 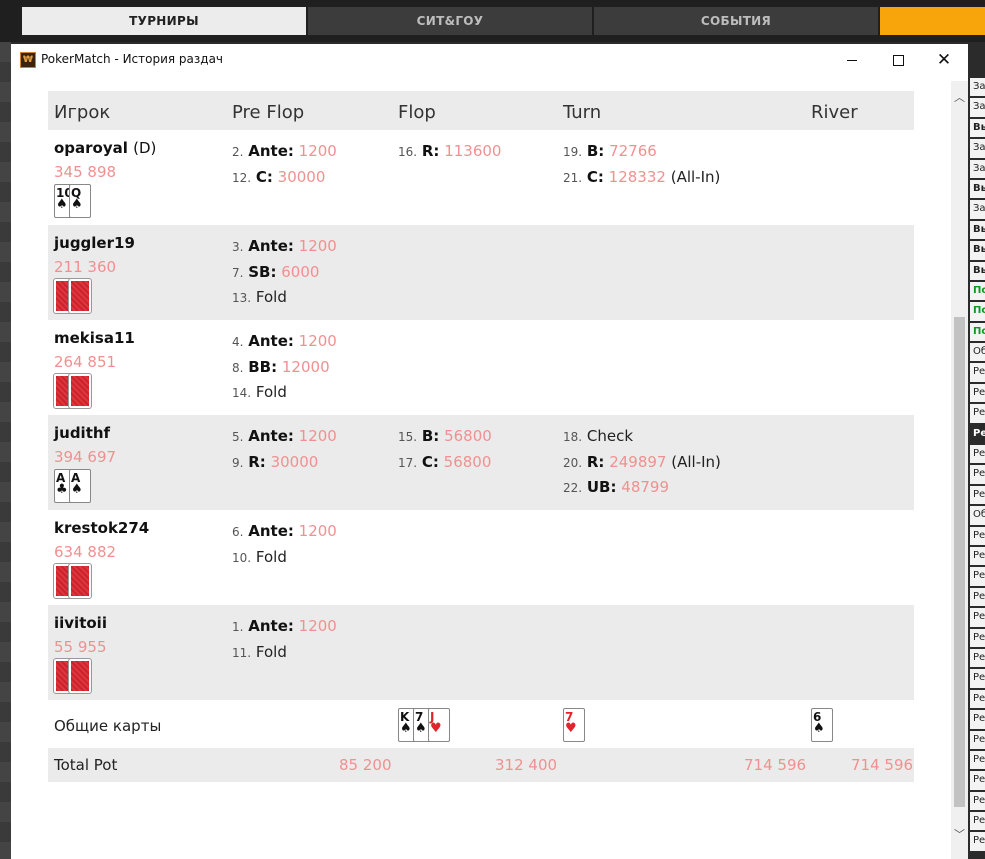 I want to click on minimize-button, so click(x=852, y=60).